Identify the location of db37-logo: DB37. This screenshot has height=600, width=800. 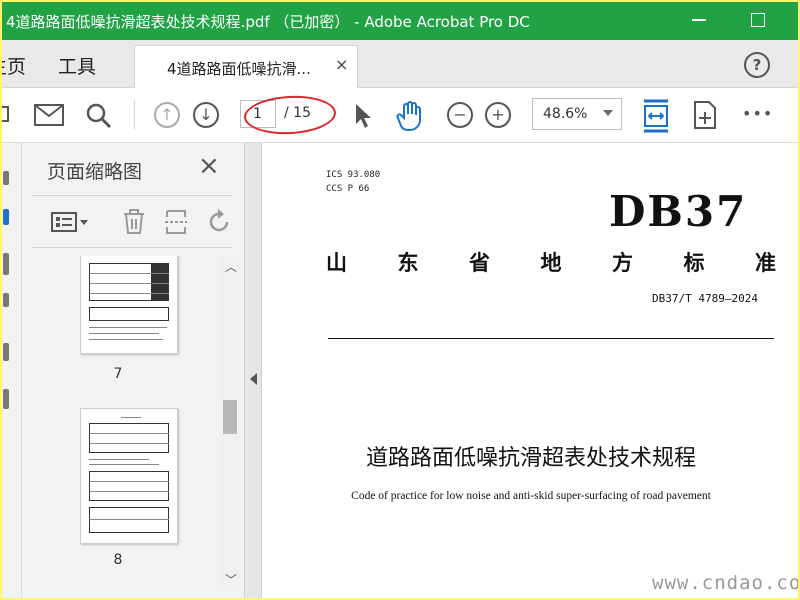
(678, 211).